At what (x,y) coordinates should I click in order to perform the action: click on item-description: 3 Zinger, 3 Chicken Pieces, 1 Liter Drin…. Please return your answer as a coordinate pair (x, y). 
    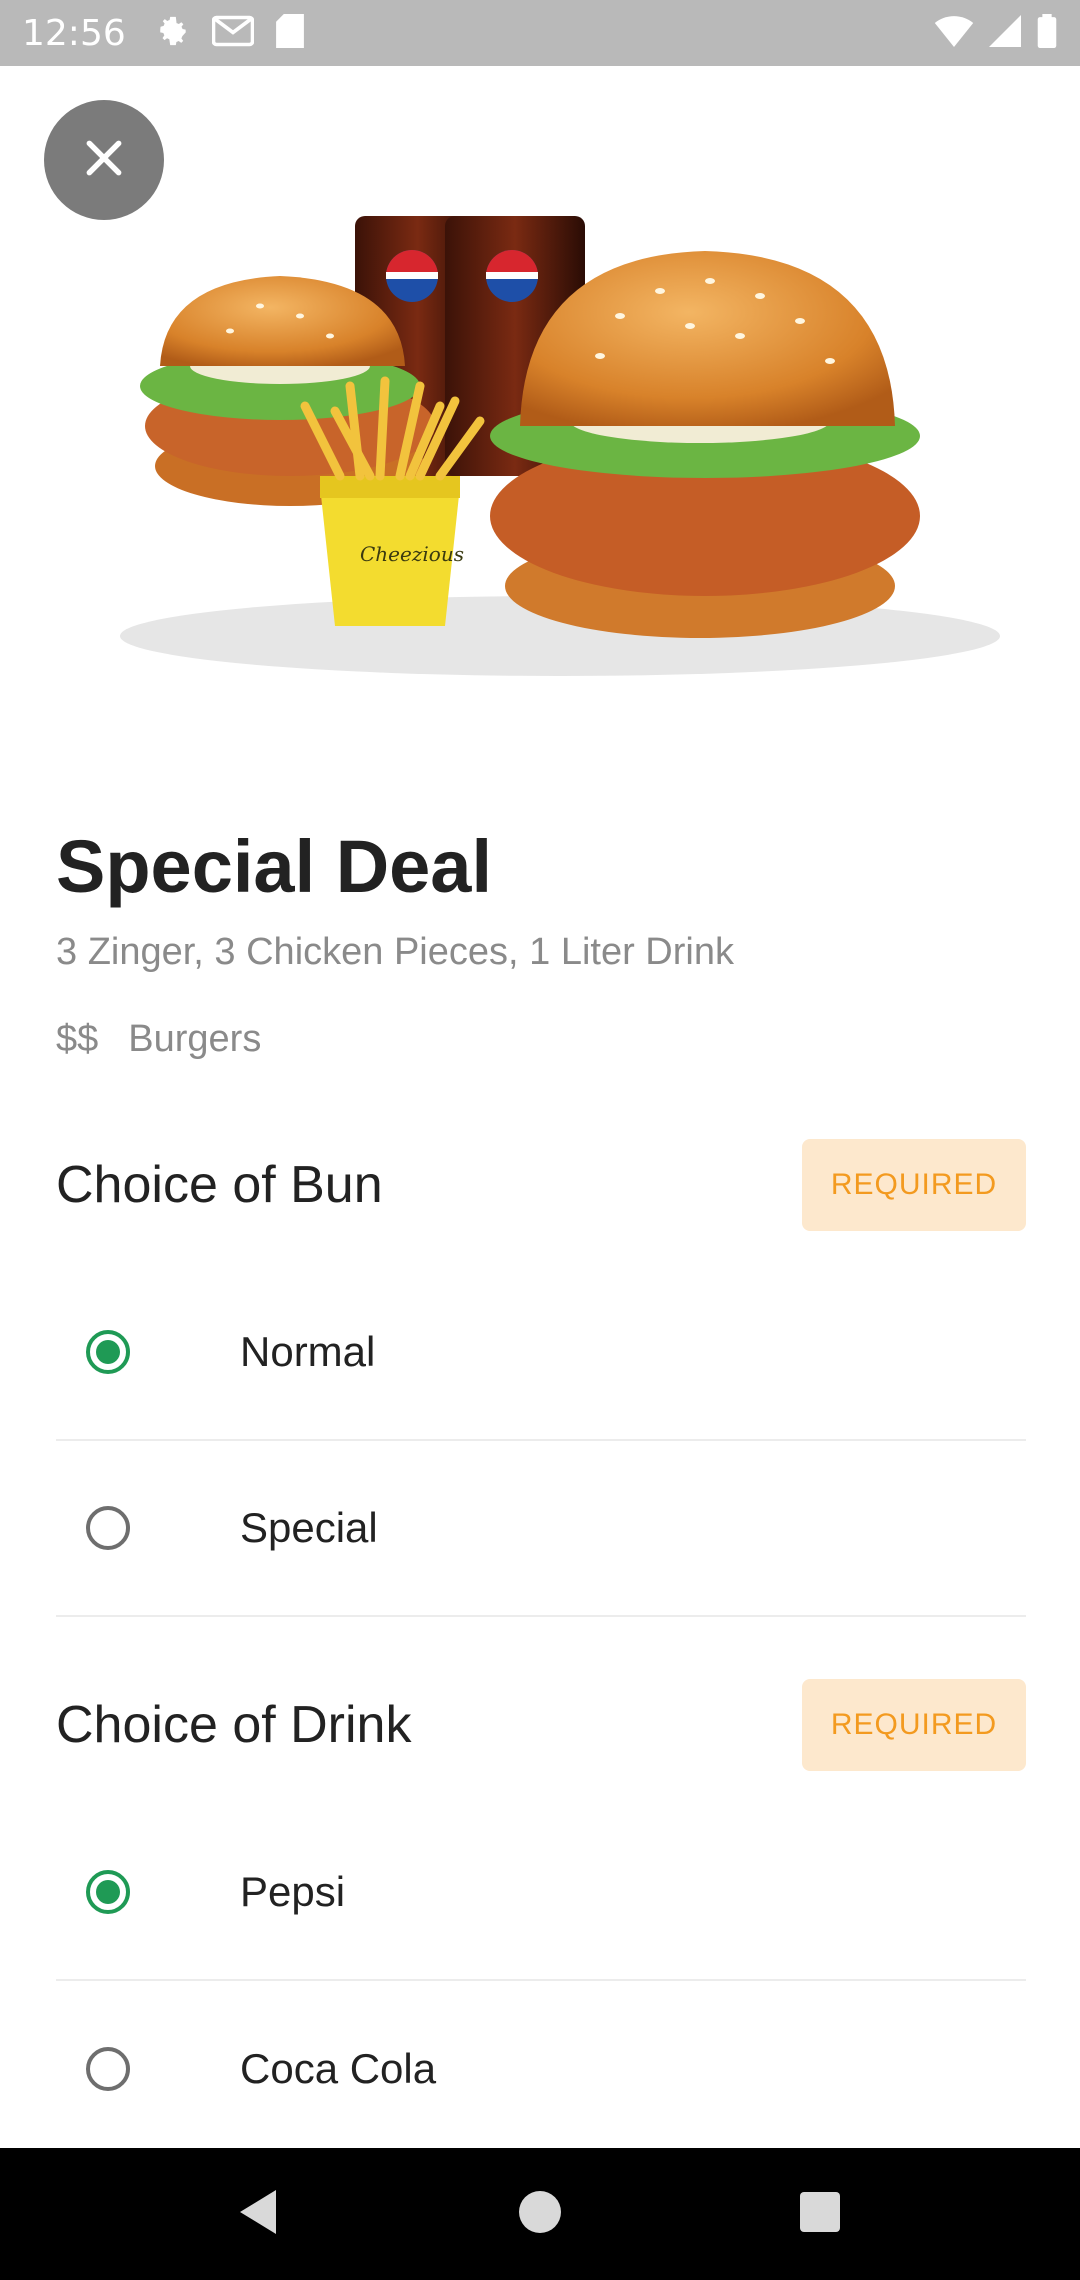
    Looking at the image, I should click on (395, 952).